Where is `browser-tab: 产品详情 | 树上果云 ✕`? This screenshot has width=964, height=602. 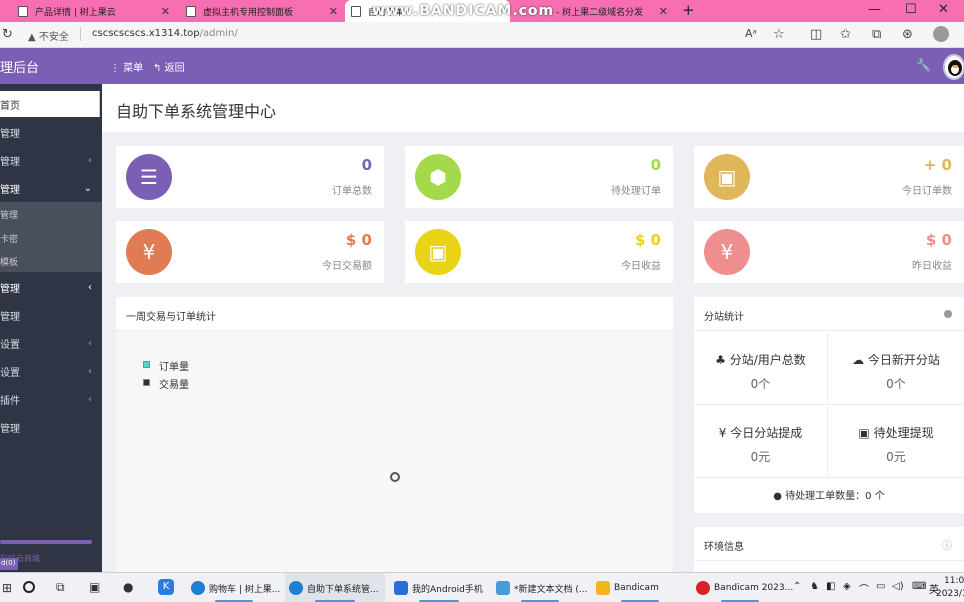
browser-tab: 产品详情 | 树上果云 ✕ is located at coordinates (94, 11).